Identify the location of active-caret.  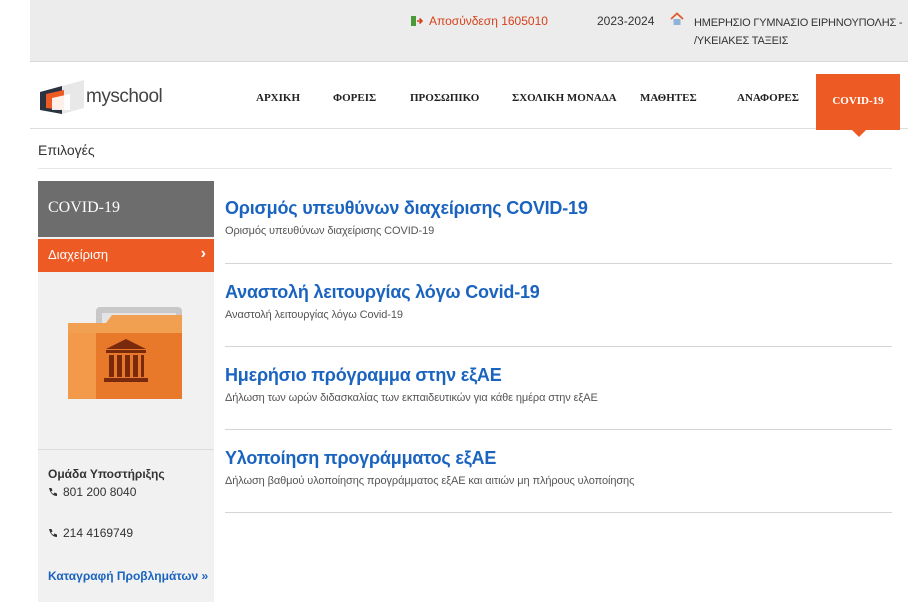
(859, 133).